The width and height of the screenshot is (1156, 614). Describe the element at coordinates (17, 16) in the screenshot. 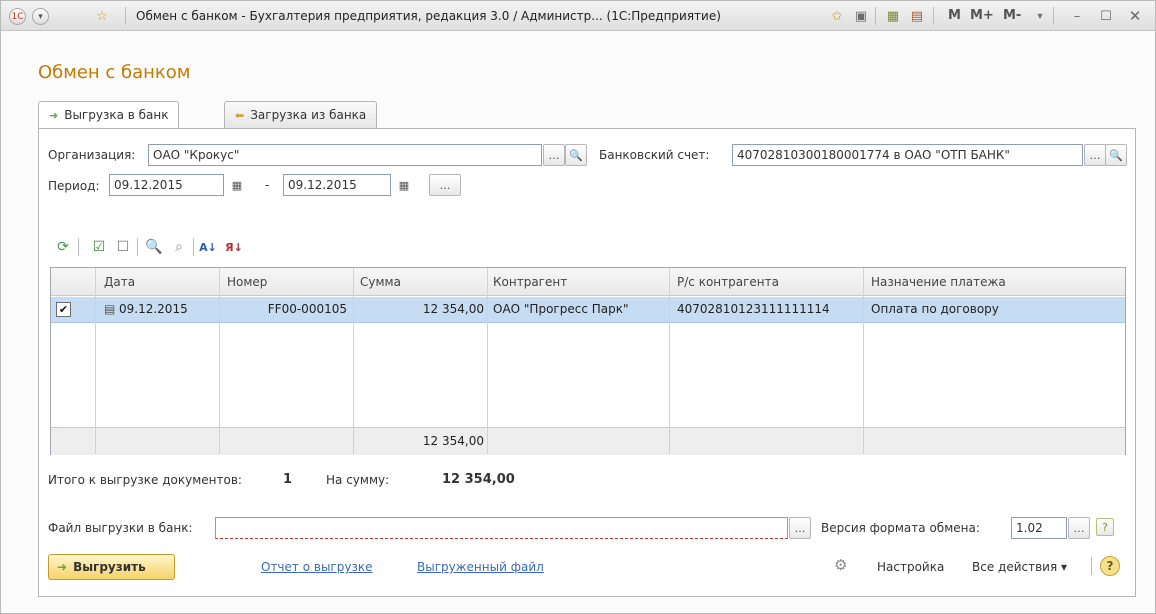

I see `app-logo-icon: 1C` at that location.